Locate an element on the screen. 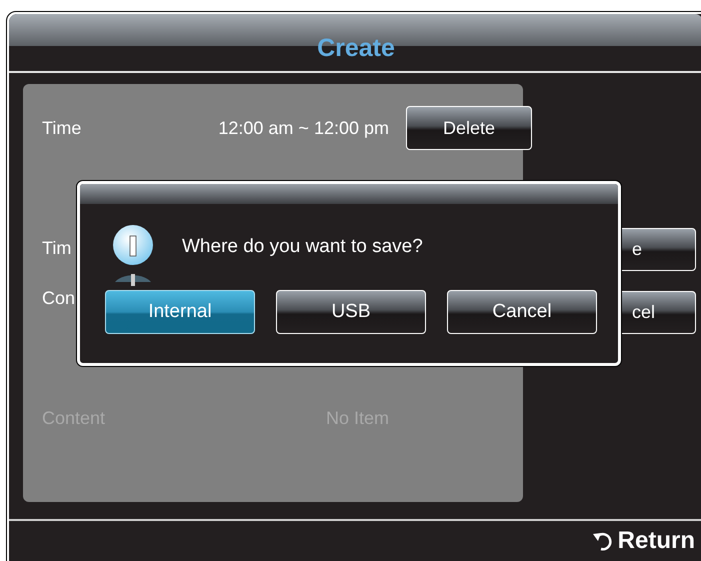  row-value: 12:00 am ~ 12:00 pm is located at coordinates (303, 128).